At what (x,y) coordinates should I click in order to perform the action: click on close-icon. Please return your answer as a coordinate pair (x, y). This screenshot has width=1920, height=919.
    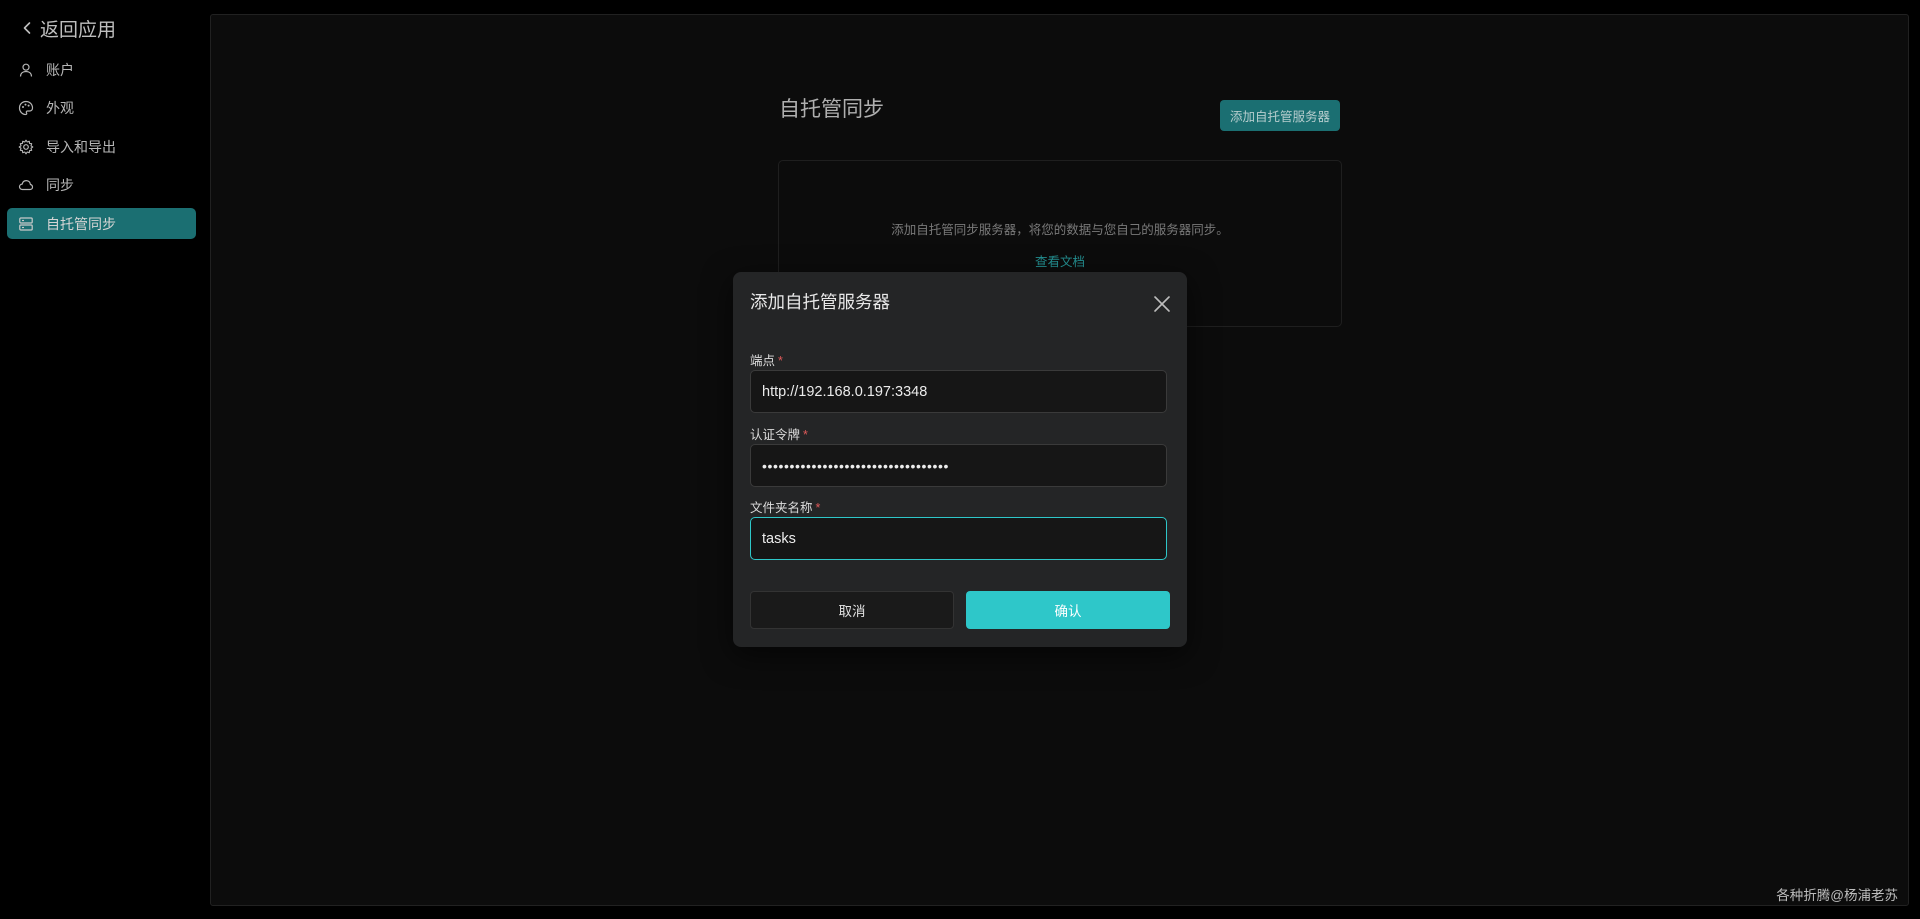
    Looking at the image, I should click on (1162, 304).